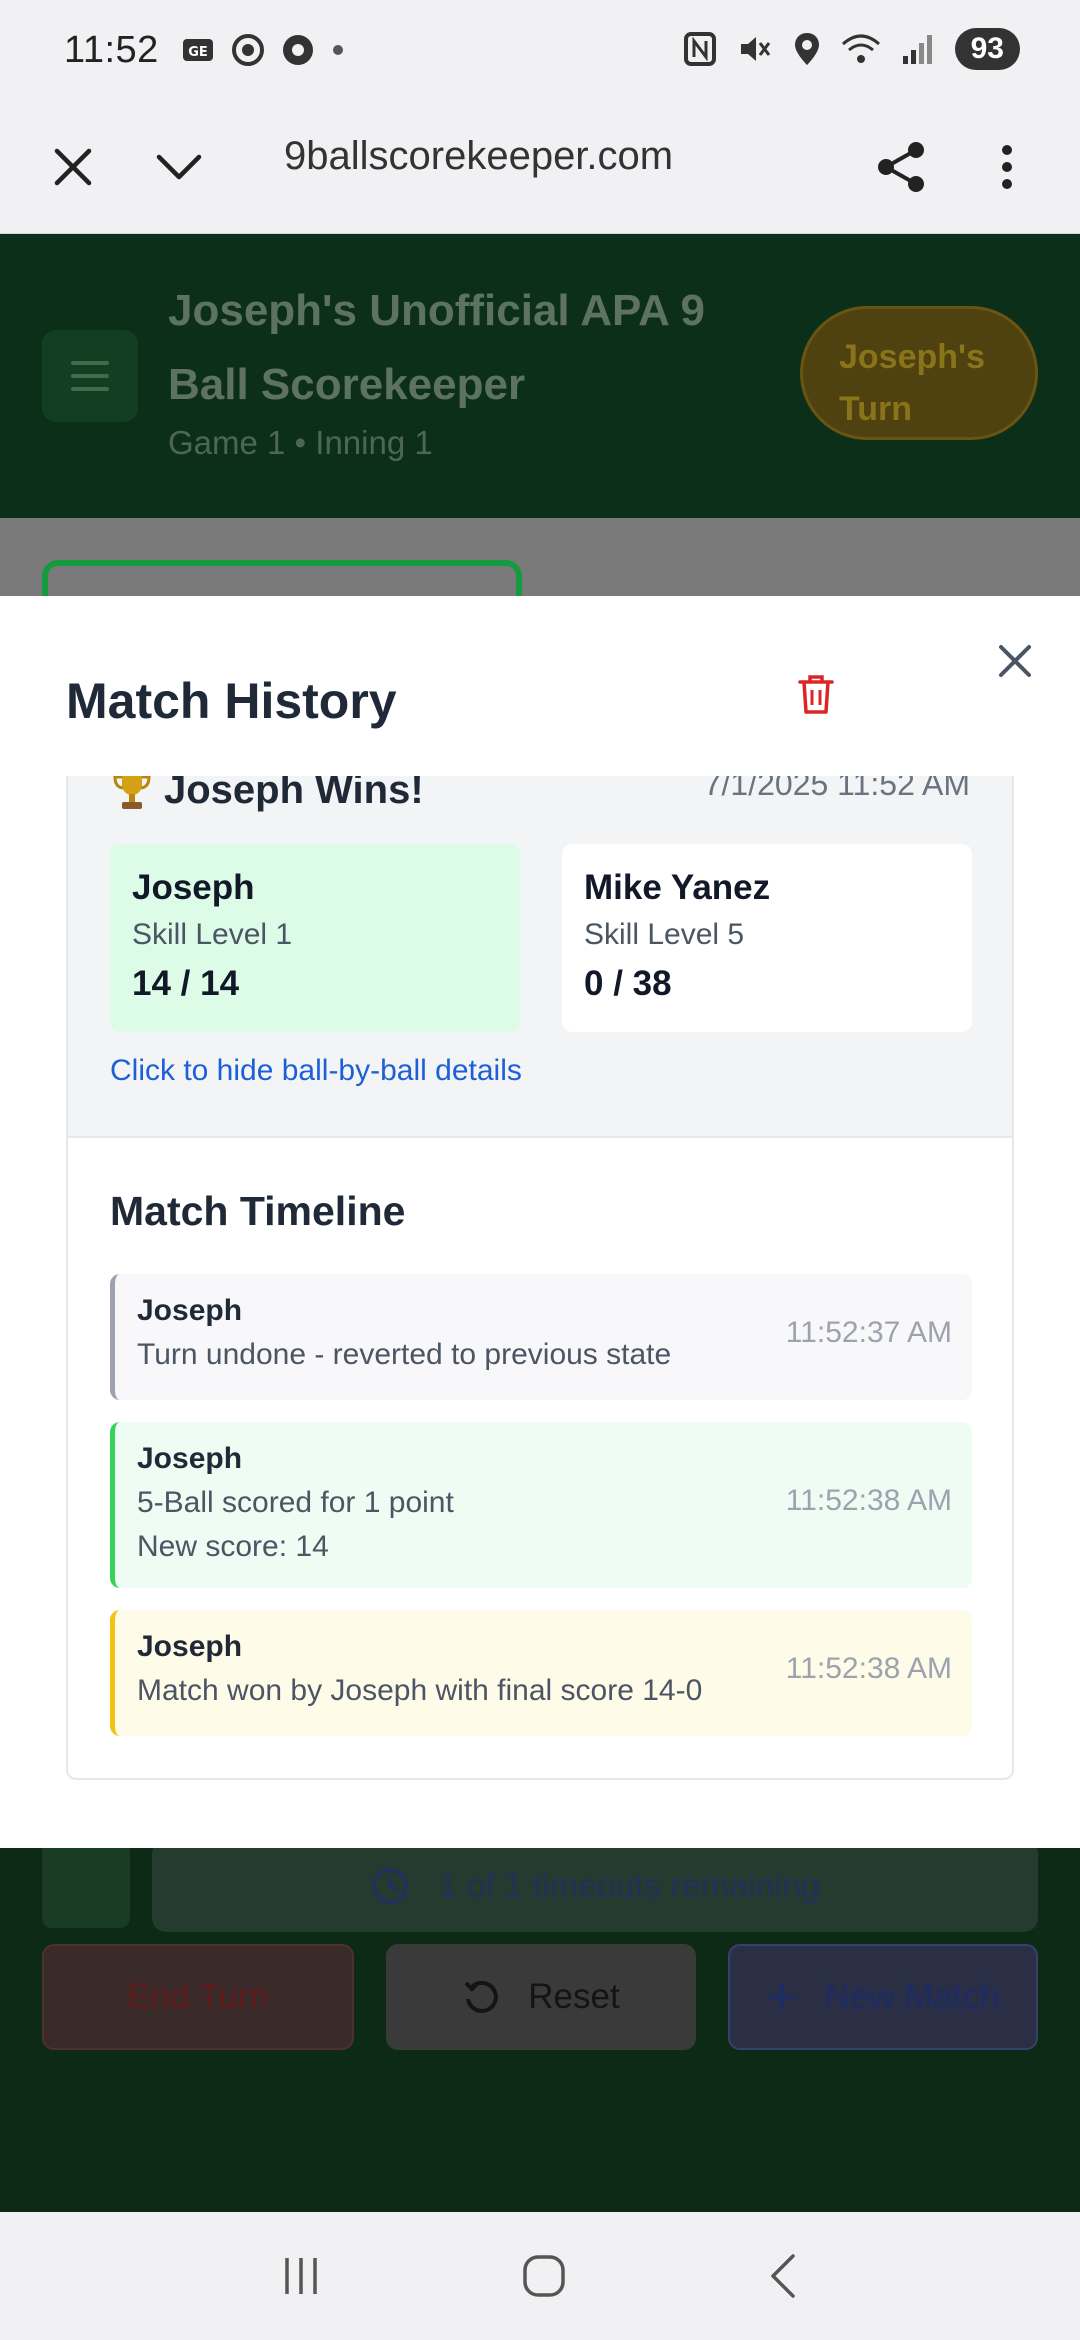 This screenshot has height=2340, width=1080. I want to click on undo-icon, so click(481, 1996).